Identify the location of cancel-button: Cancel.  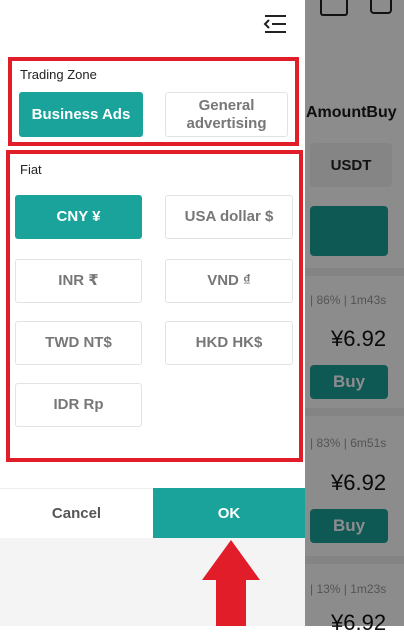
(76, 513).